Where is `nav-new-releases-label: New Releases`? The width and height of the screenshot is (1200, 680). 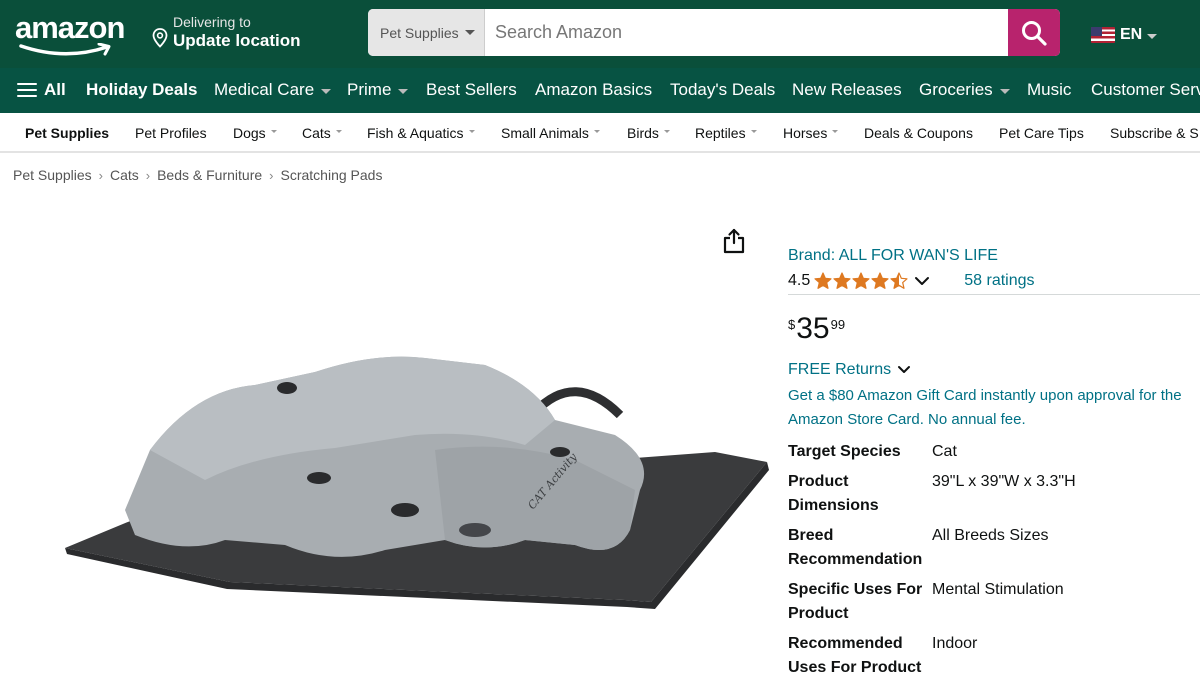
nav-new-releases-label: New Releases is located at coordinates (847, 89).